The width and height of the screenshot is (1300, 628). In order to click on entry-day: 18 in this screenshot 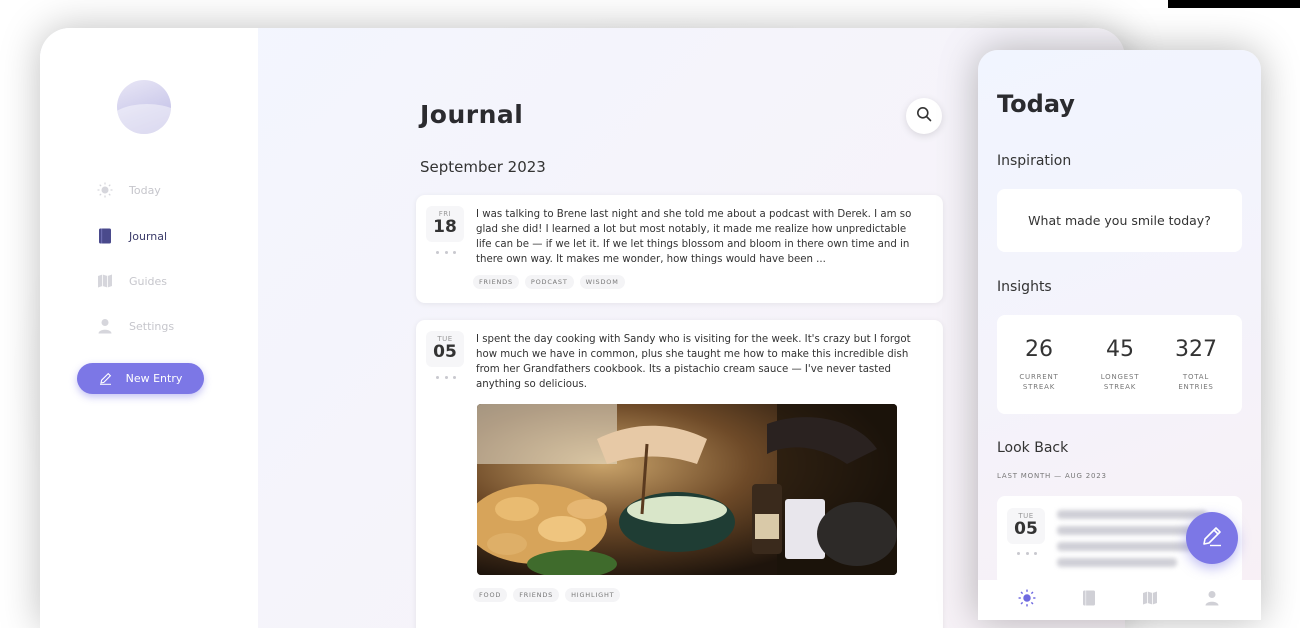, I will do `click(445, 227)`.